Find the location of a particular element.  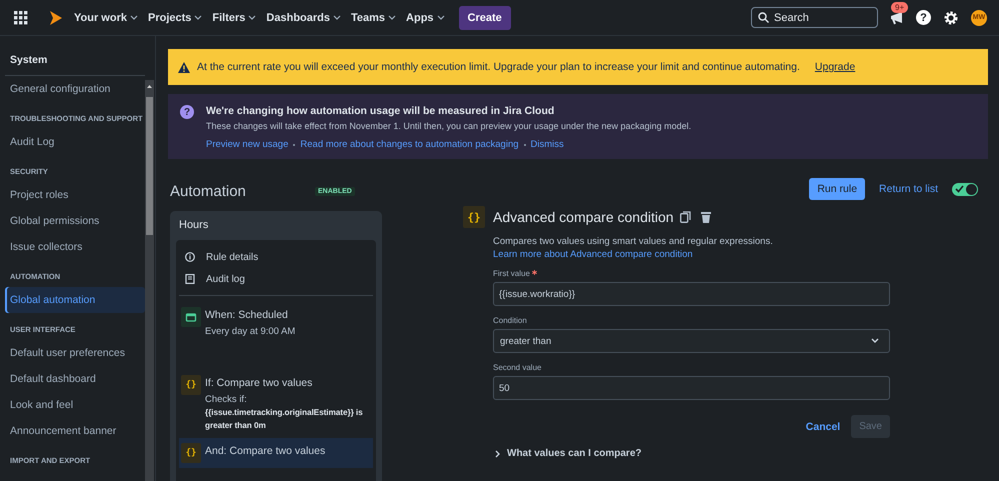

editor-title: Advanced compare condition is located at coordinates (583, 217).